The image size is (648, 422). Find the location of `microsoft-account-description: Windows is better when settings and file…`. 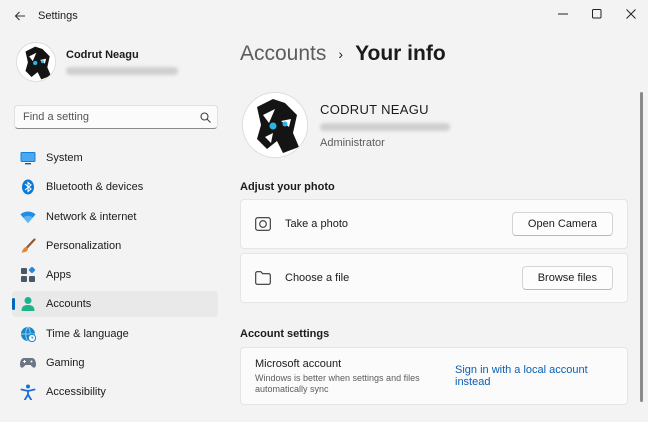

microsoft-account-description: Windows is better when settings and file… is located at coordinates (337, 383).